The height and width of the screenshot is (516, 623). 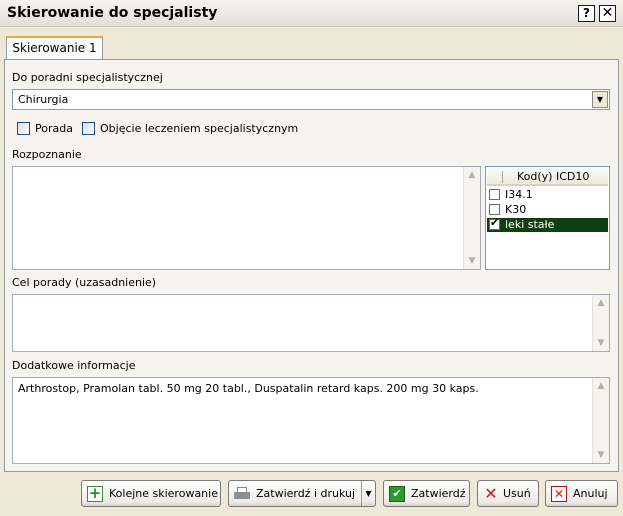 What do you see at coordinates (607, 13) in the screenshot?
I see `close-button: ✕` at bounding box center [607, 13].